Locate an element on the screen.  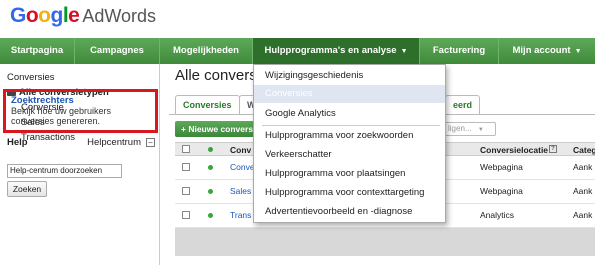
logo-letter: G is located at coordinates (18, 15).